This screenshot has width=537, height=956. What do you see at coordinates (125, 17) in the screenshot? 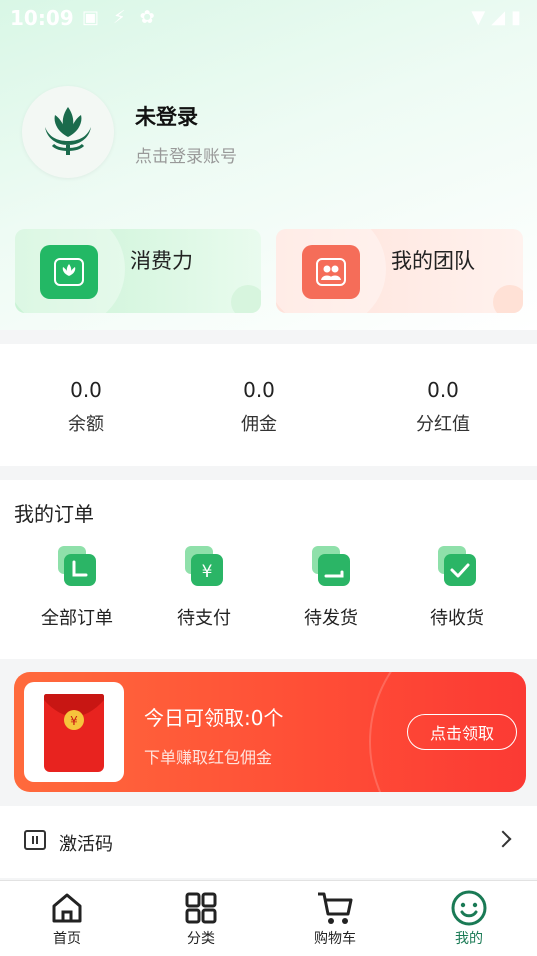
I see `notification-icons: ▣⚡✿` at bounding box center [125, 17].